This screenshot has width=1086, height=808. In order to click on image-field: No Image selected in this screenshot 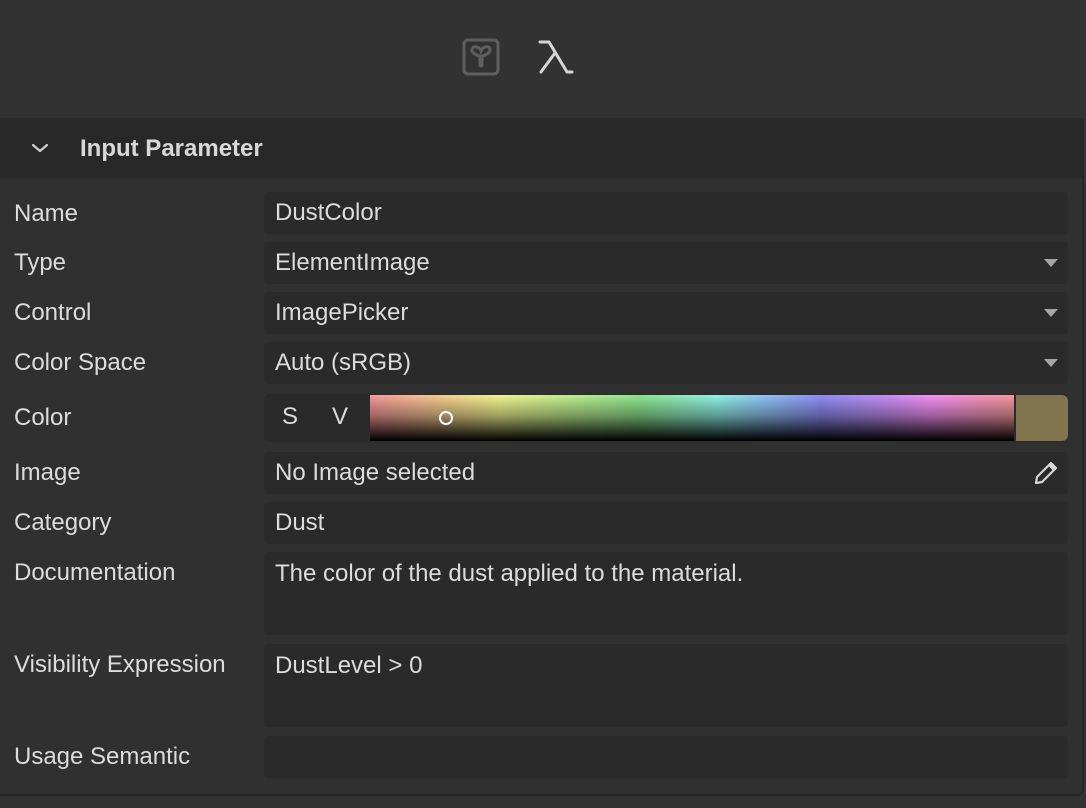, I will do `click(666, 473)`.